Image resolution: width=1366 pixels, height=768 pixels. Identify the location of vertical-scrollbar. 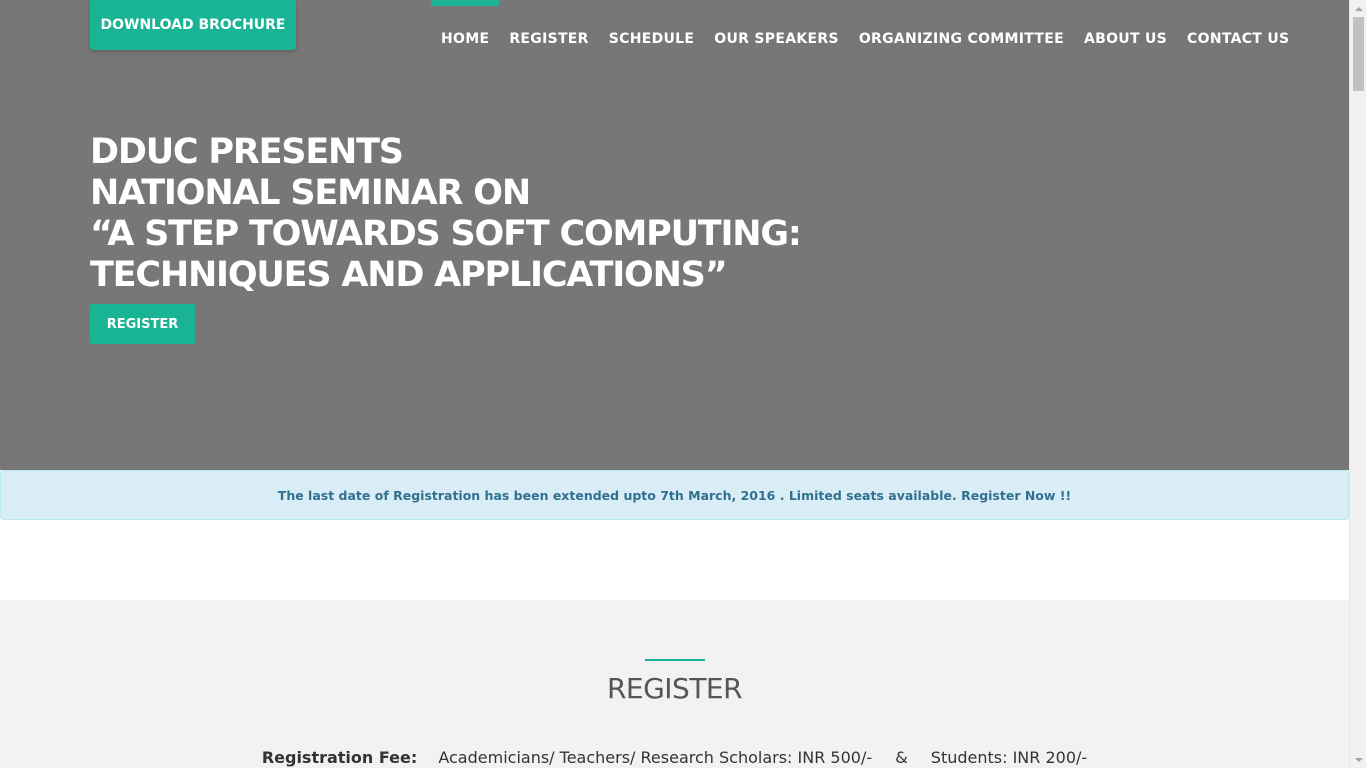
(1357, 384).